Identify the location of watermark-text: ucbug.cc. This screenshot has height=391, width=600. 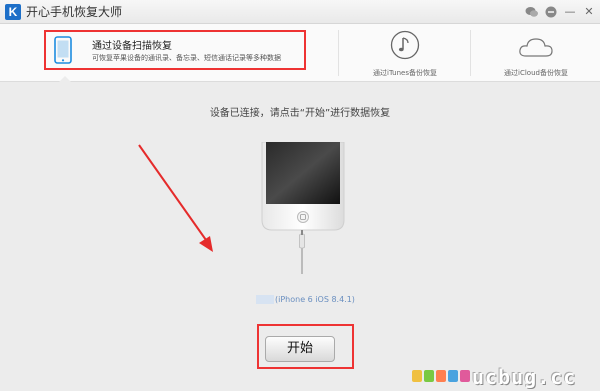
(524, 377).